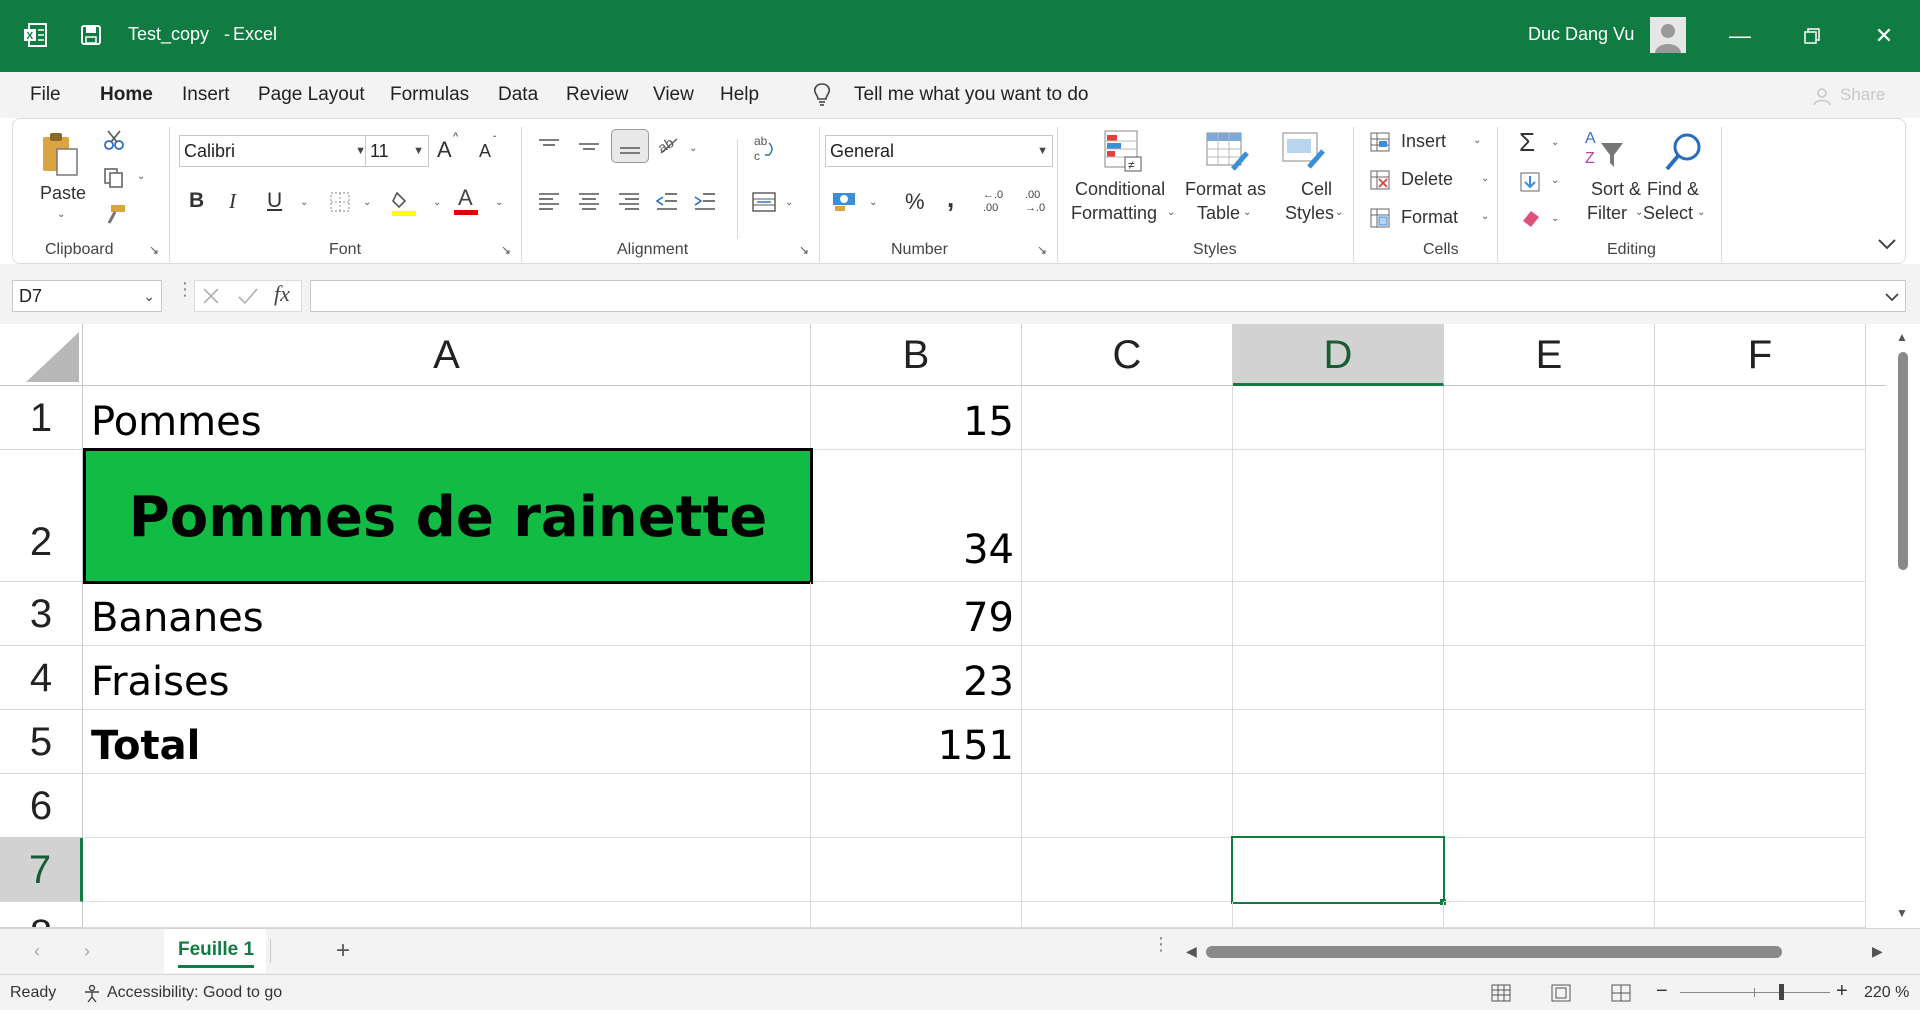  What do you see at coordinates (232, 201) in the screenshot?
I see `italic-button: I` at bounding box center [232, 201].